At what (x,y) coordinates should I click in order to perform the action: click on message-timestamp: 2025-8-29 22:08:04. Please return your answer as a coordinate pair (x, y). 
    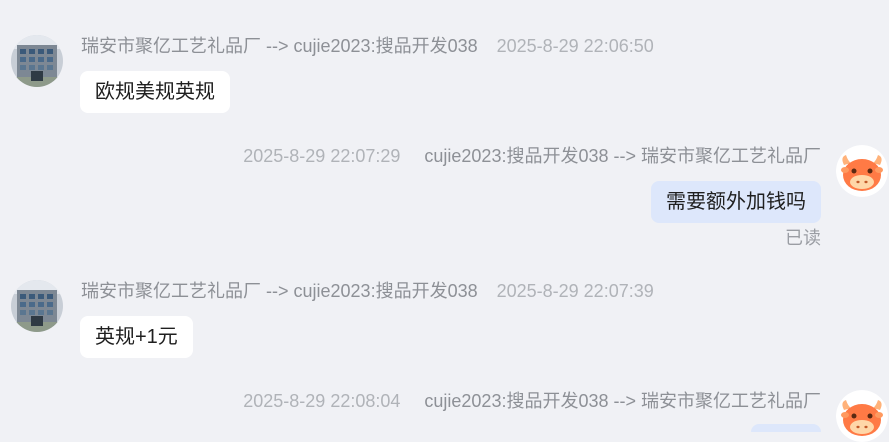
    Looking at the image, I should click on (322, 401).